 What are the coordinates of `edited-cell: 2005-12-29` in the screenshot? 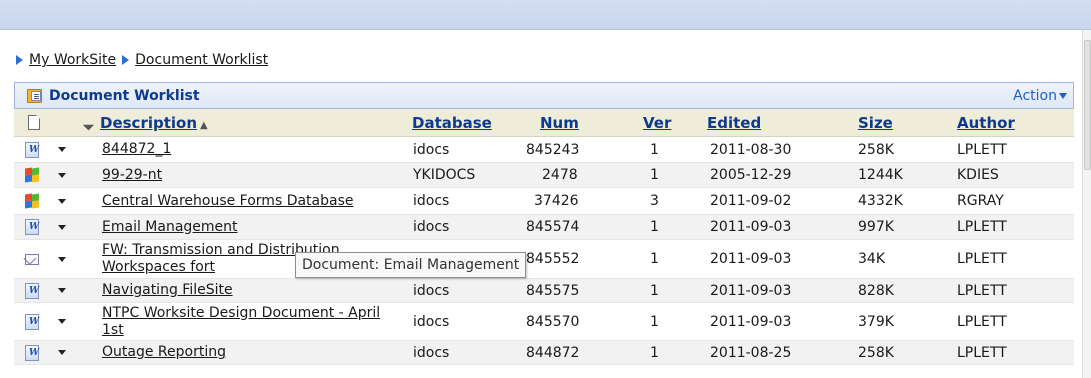 It's located at (751, 175).